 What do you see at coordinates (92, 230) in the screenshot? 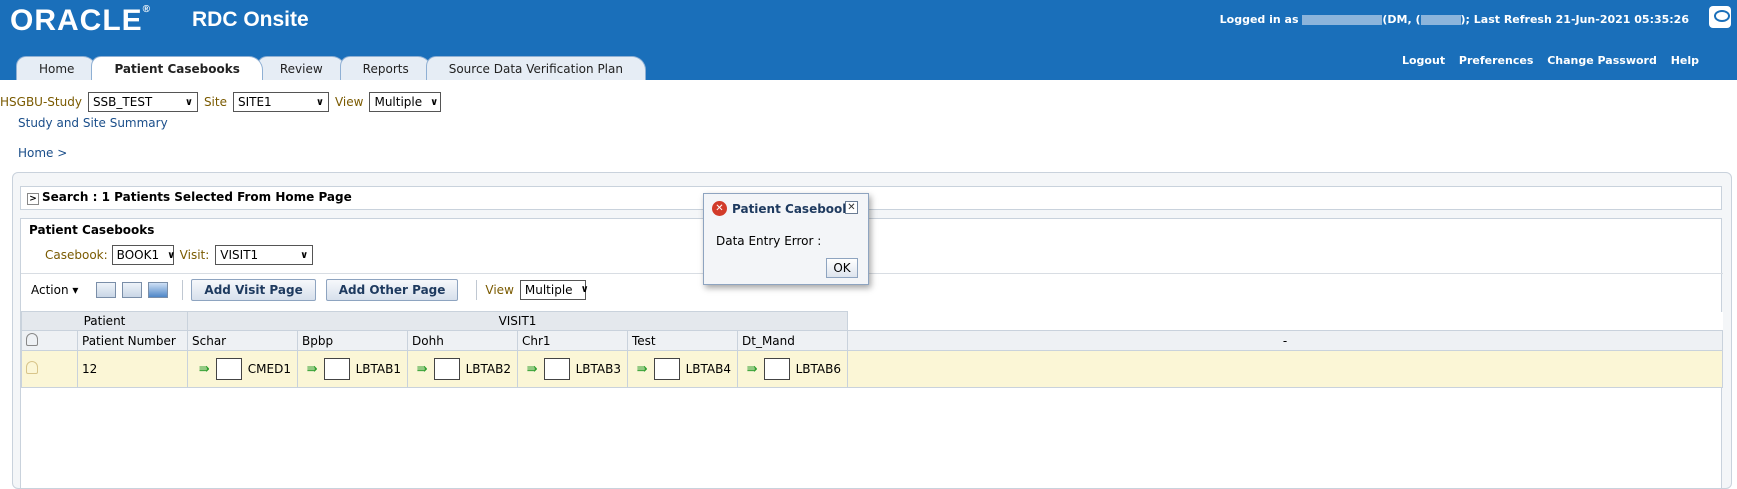
I see `panel-title: Patient Casebooks` at bounding box center [92, 230].